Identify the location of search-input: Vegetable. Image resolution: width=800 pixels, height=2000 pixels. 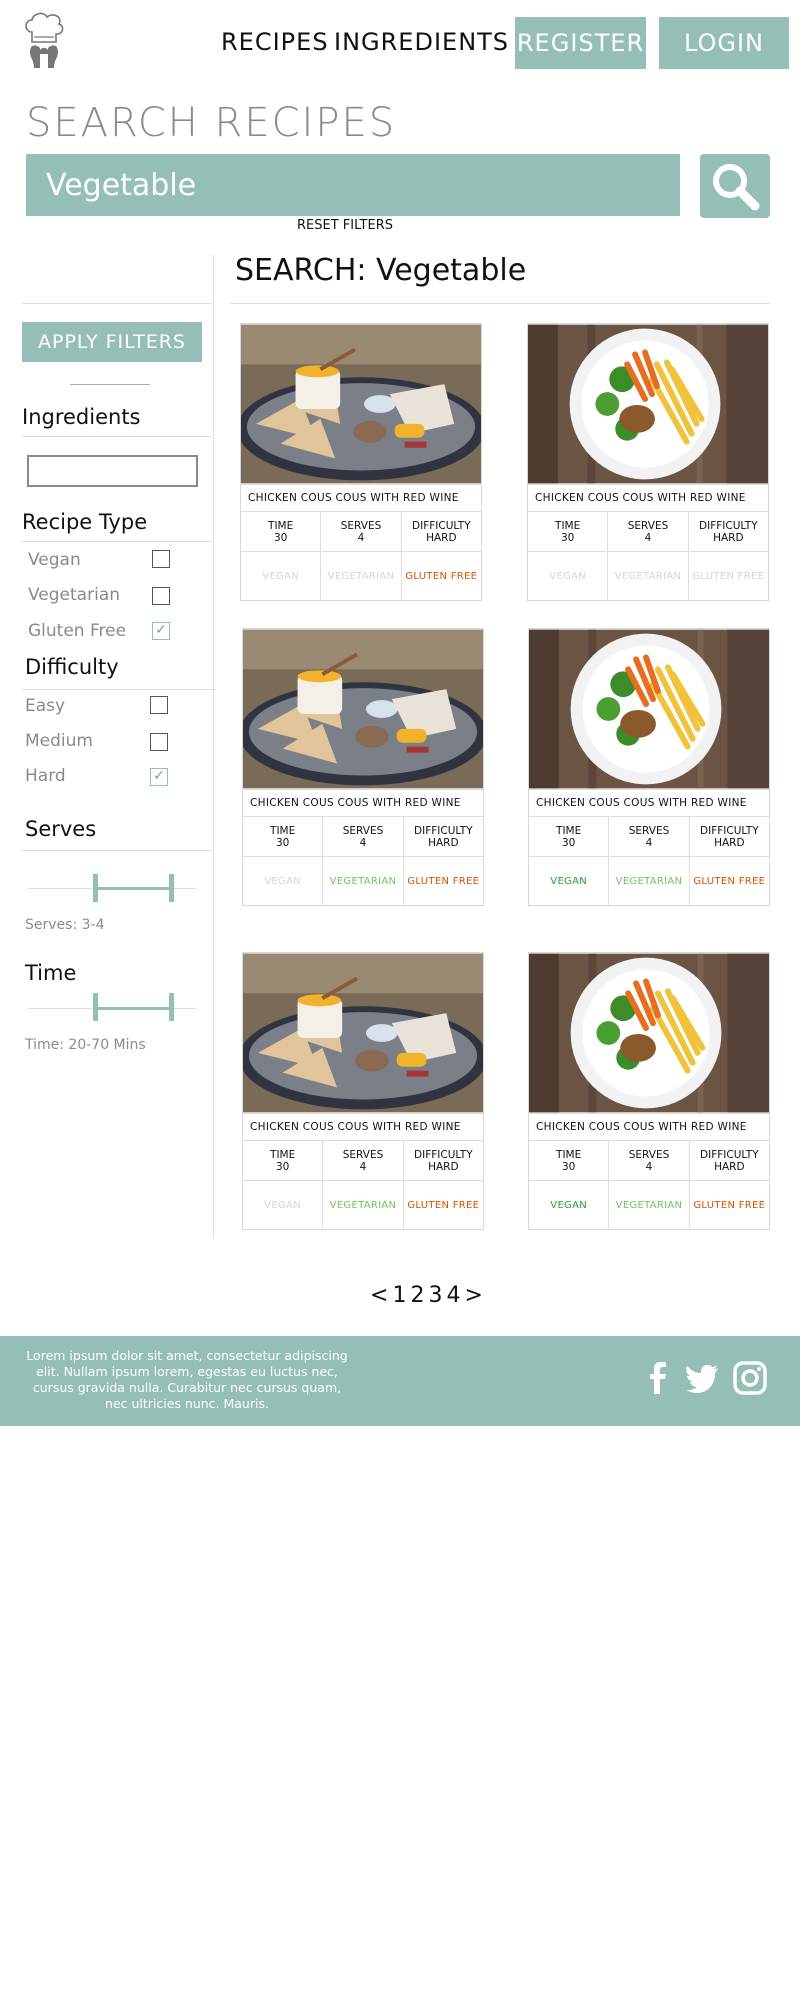
(353, 185).